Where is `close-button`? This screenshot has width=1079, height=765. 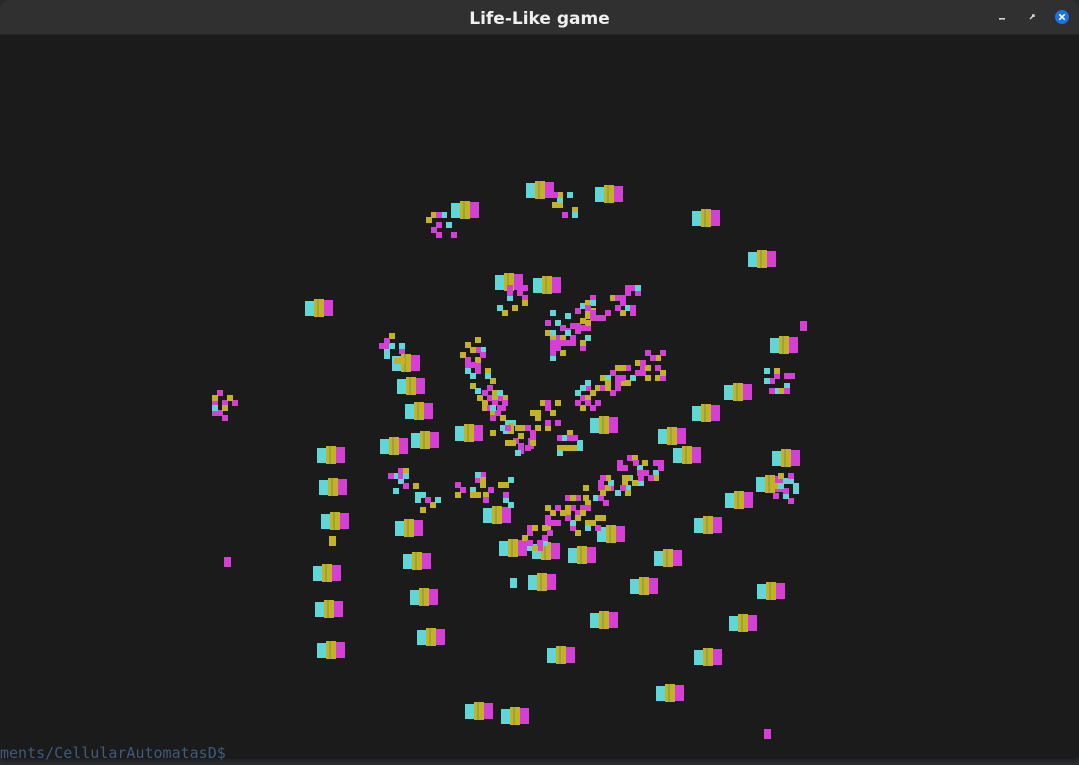
close-button is located at coordinates (1062, 17).